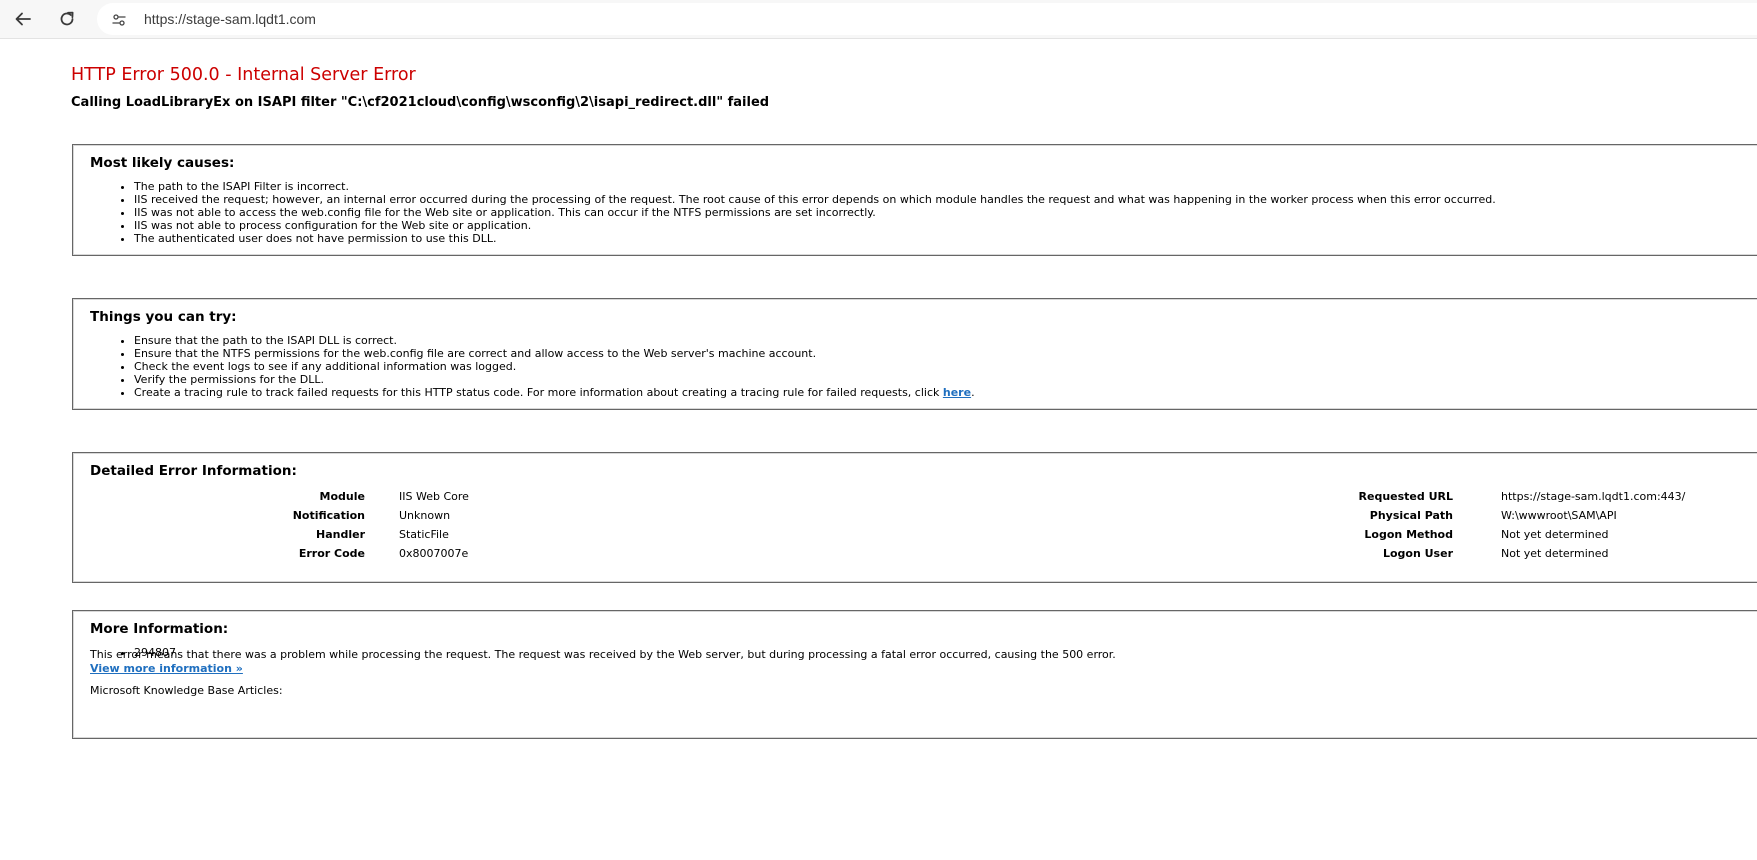 The image size is (1757, 860). I want to click on requested-url-label: Requested URL, so click(1405, 496).